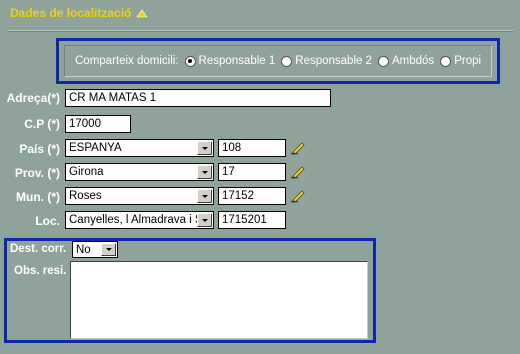 The height and width of the screenshot is (354, 520). I want to click on country-select-value: ESPANYA, so click(131, 148).